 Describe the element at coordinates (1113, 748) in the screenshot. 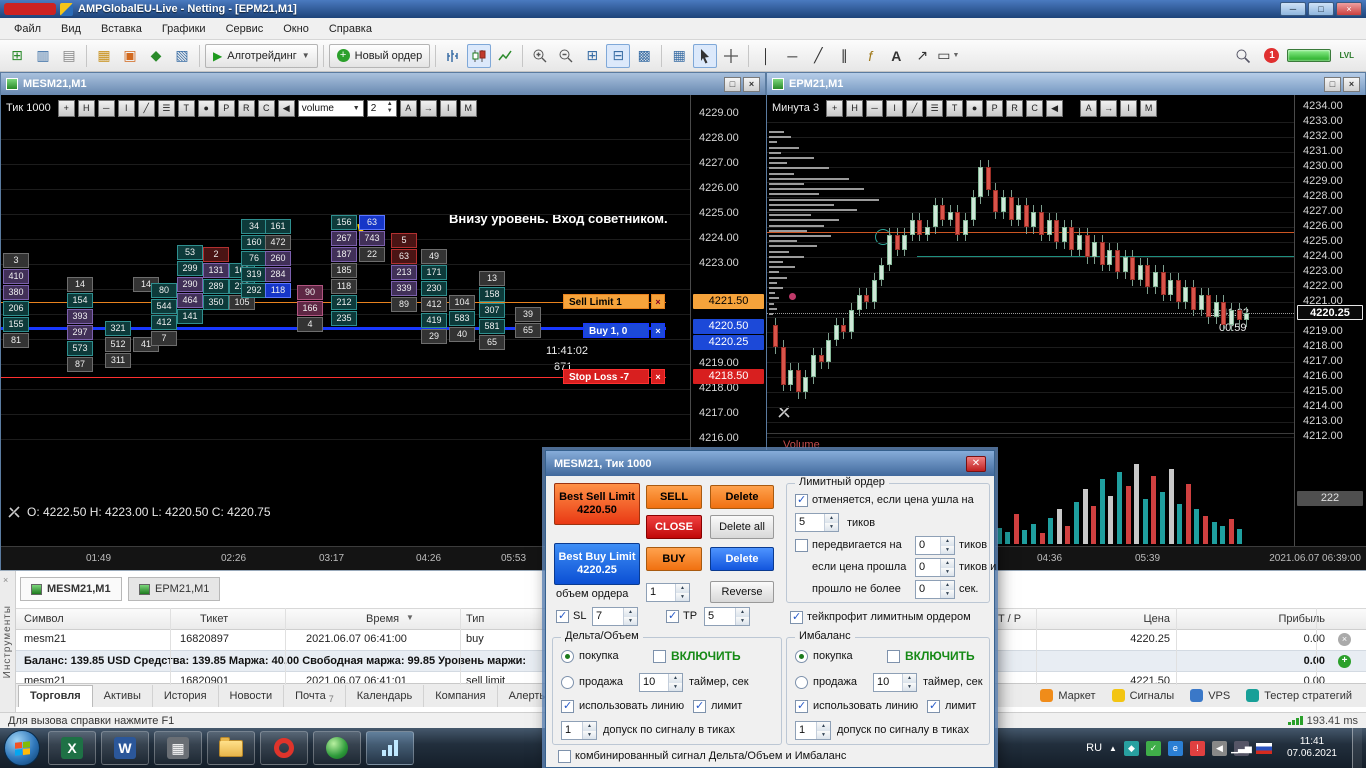

I see `tray-hidden-icons-chevron: ▲` at that location.